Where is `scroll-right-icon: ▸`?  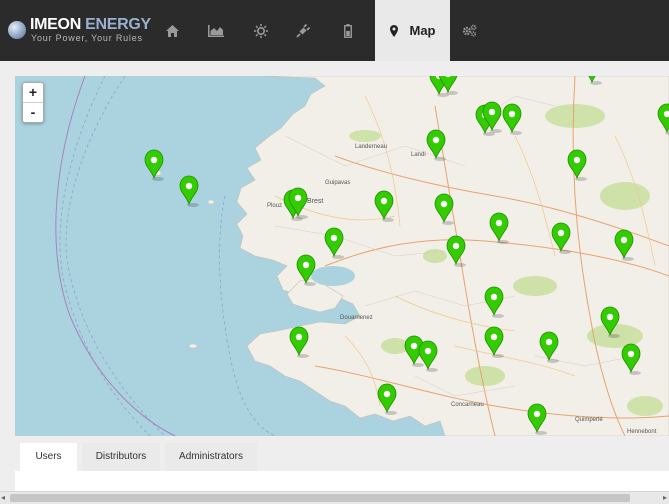 scroll-right-icon: ▸ is located at coordinates (665, 497).